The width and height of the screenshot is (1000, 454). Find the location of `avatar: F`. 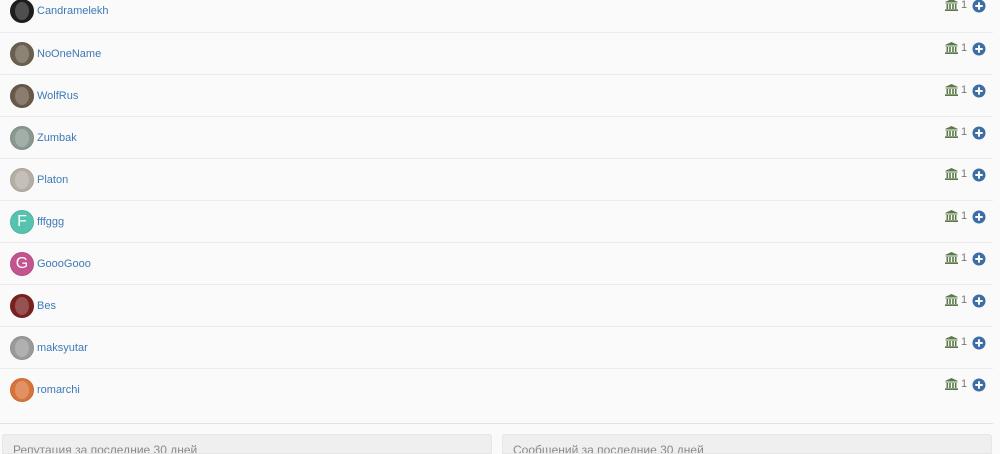

avatar: F is located at coordinates (22, 222).